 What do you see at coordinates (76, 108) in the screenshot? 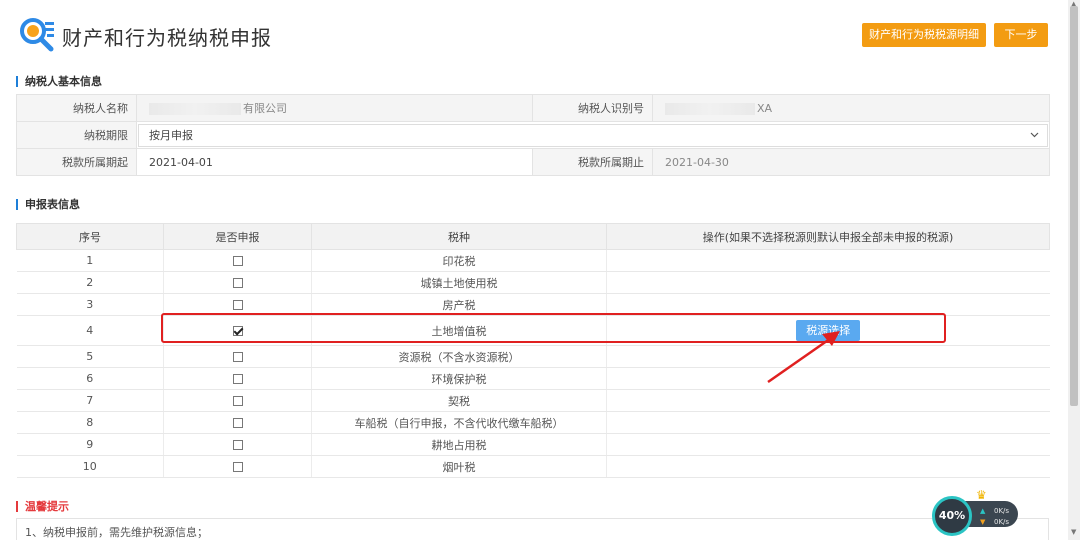
I see `taxpayer-name-label: 纳税人名称` at bounding box center [76, 108].